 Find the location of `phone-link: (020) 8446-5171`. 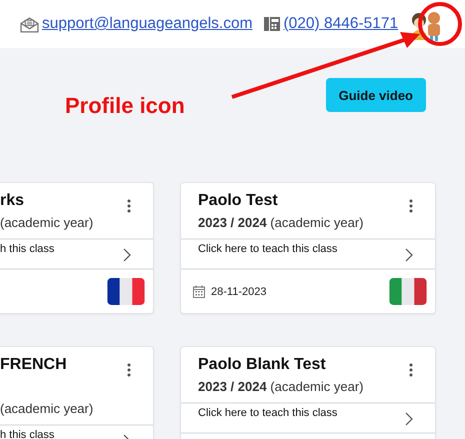

phone-link: (020) 8446-5171 is located at coordinates (340, 24).